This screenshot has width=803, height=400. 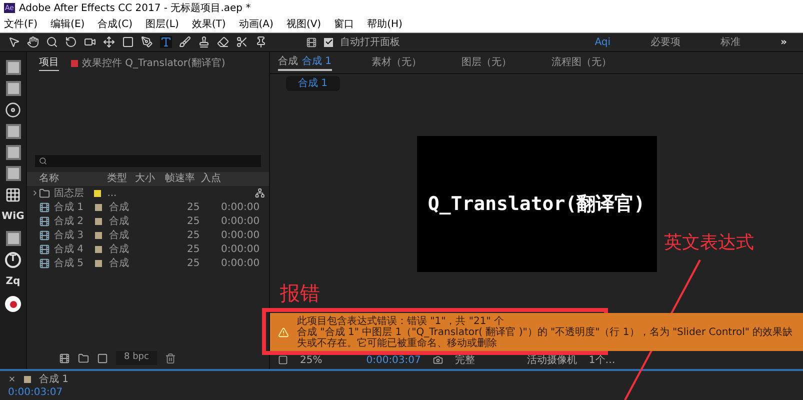 I want to click on viewer-tab: 流程图（无）, so click(x=582, y=62).